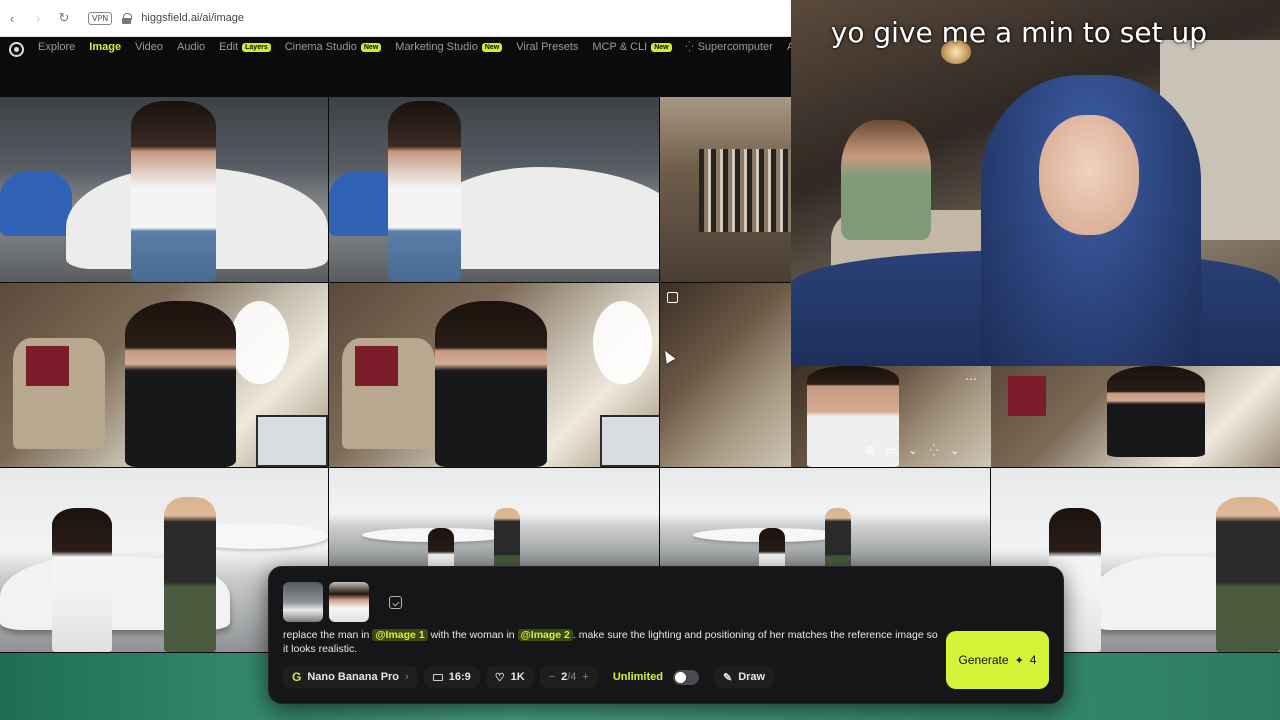  I want to click on back-icon: ‹, so click(12, 18).